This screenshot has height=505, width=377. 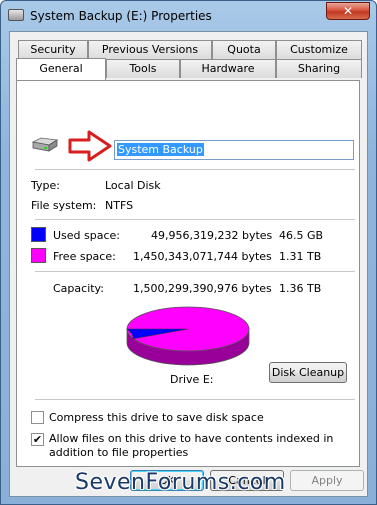 I want to click on disk-usage-pie, so click(x=188, y=336).